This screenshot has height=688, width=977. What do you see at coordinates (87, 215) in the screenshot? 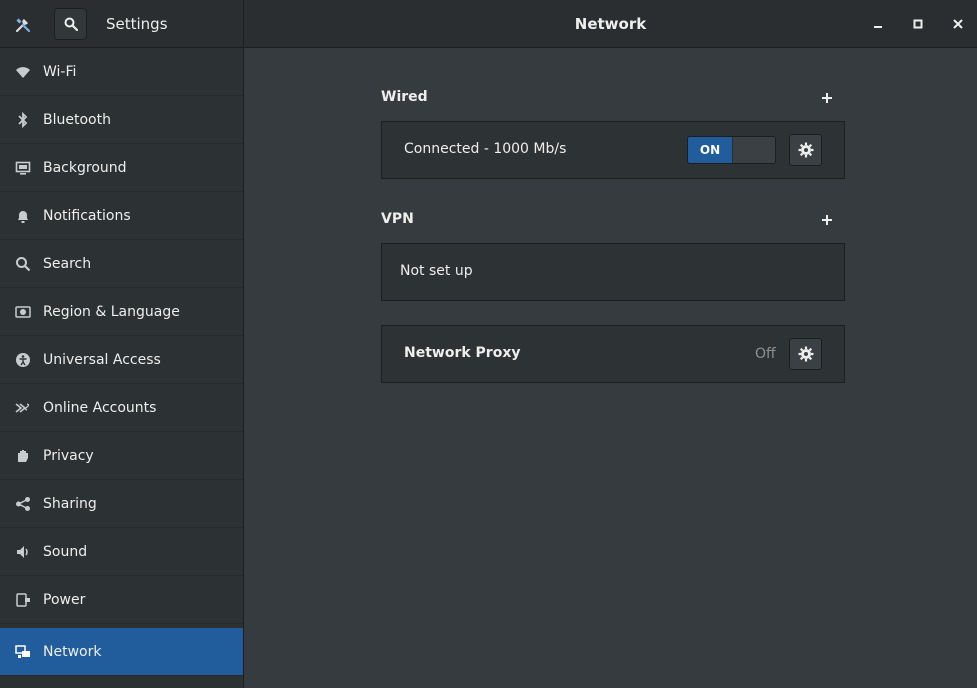
I see `sidebar-item-label: Notifications` at bounding box center [87, 215].